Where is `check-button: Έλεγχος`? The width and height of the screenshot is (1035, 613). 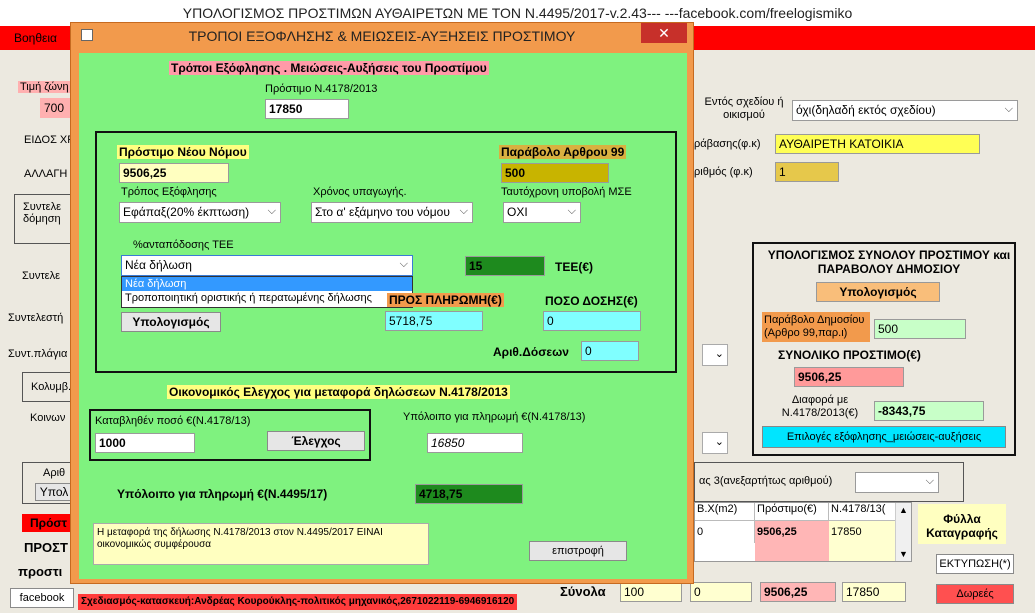 check-button: Έλεγχος is located at coordinates (316, 441).